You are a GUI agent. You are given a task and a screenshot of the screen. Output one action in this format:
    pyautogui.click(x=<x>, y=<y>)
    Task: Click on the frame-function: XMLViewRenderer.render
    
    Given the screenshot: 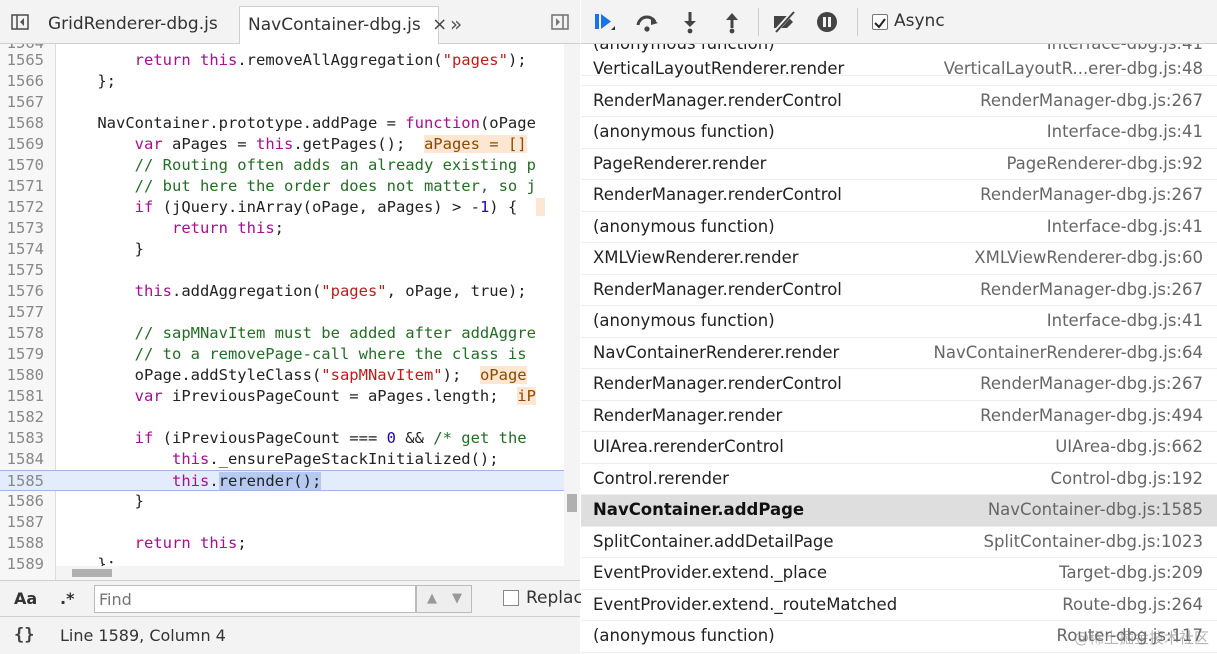 What is the action you would take?
    pyautogui.click(x=696, y=257)
    